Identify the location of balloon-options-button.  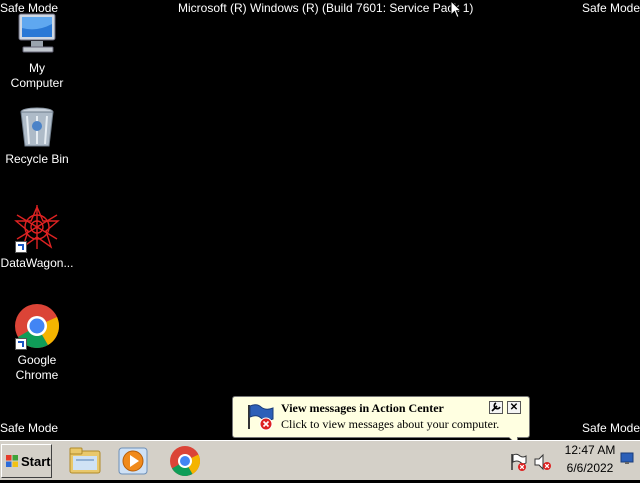
(496, 407).